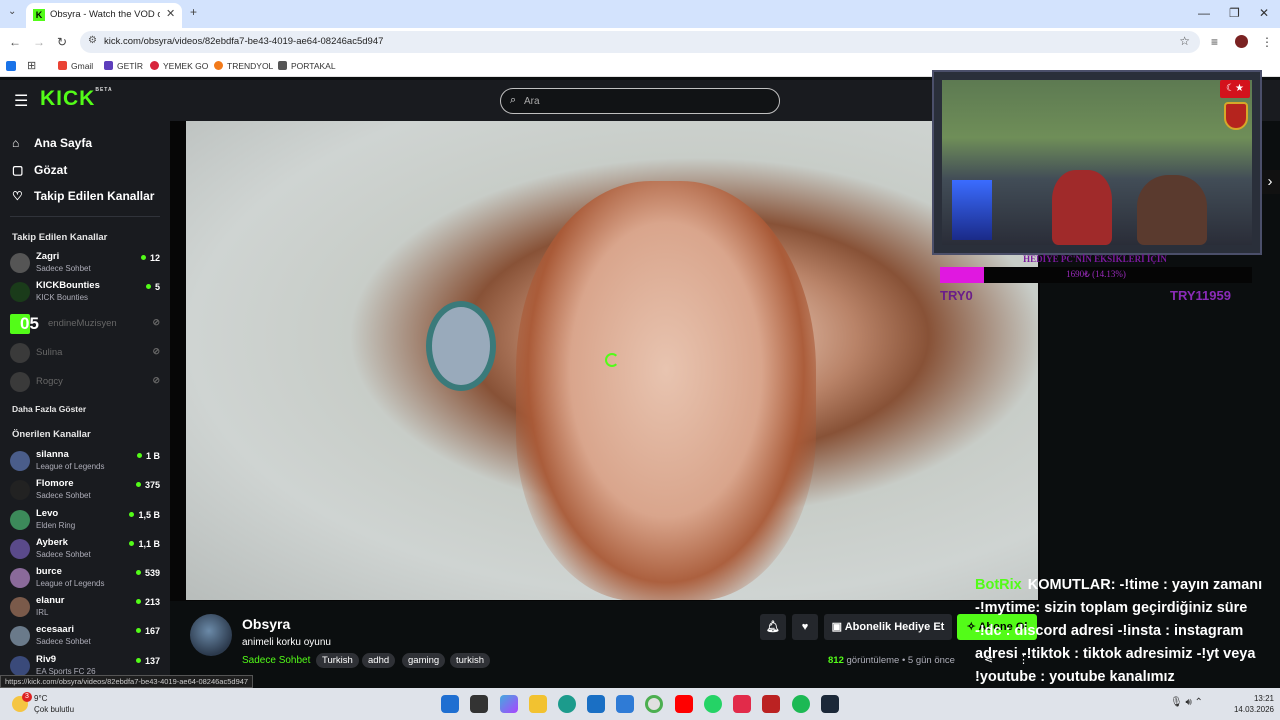 This screenshot has width=1280, height=720. What do you see at coordinates (39, 170) in the screenshot?
I see `nav-browse: ▢ Gözat` at bounding box center [39, 170].